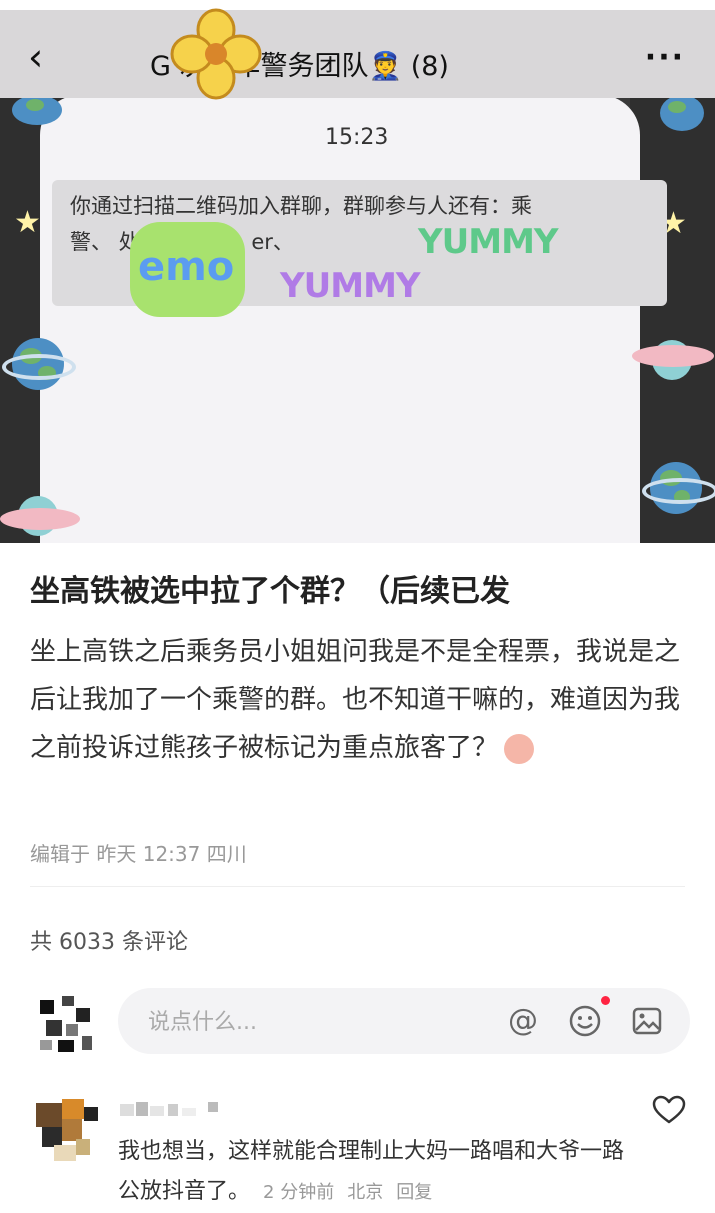 The image size is (715, 1213). I want to click on commenter-avatar, so click(67, 1129).